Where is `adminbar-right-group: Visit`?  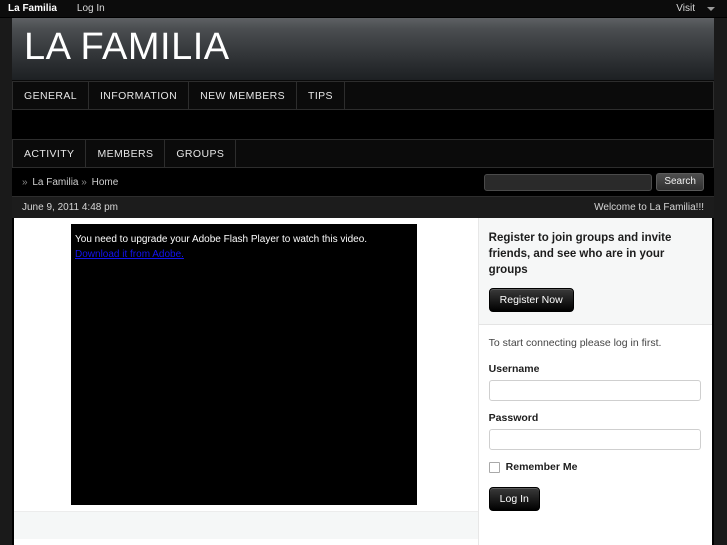
adminbar-right-group: Visit is located at coordinates (696, 9).